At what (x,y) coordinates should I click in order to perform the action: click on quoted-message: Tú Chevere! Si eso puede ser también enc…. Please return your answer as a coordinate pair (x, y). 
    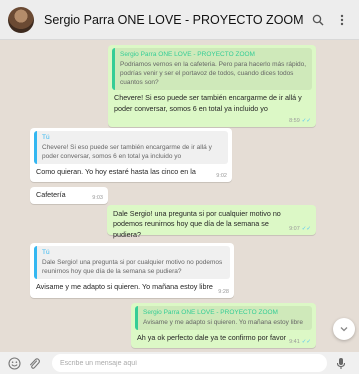
    Looking at the image, I should click on (131, 148).